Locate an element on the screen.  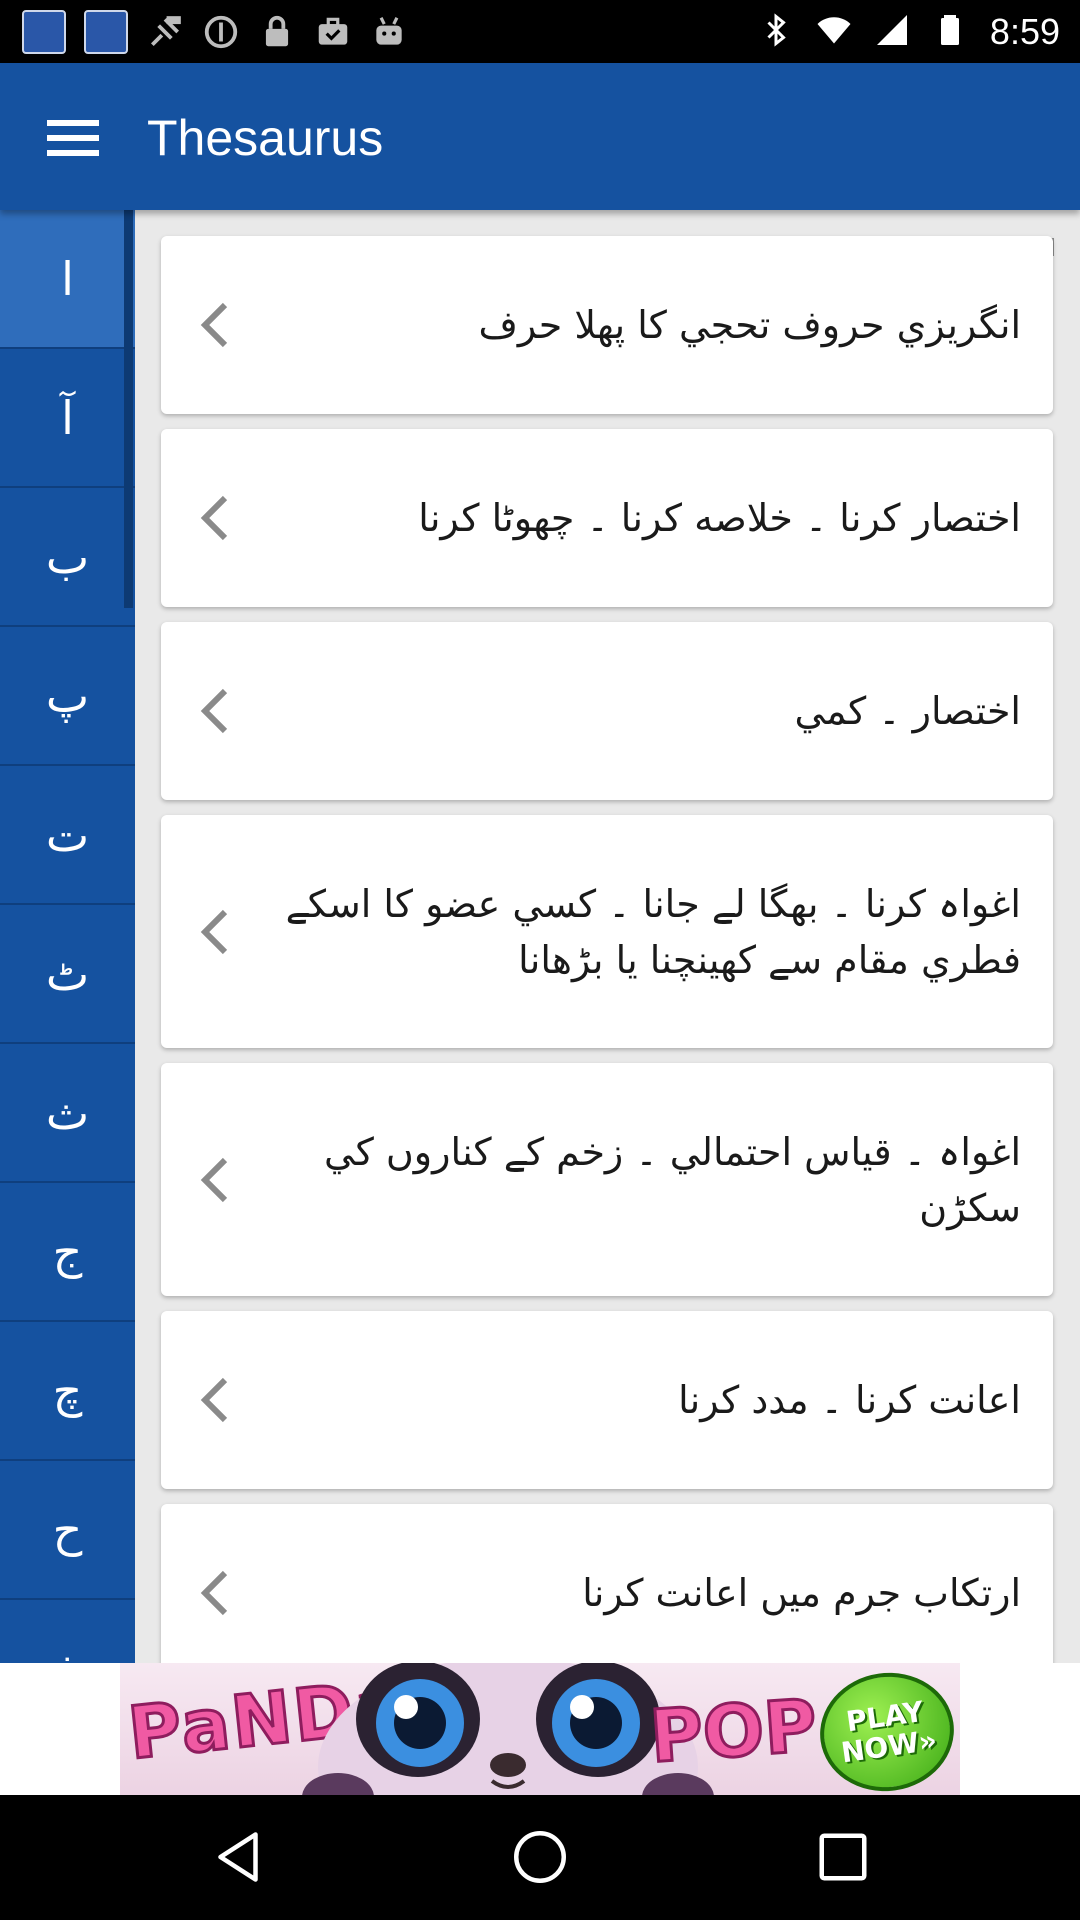
letter-index: ا آ ب پ ت ٹ ث ج چ ح خ is located at coordinates (67, 936).